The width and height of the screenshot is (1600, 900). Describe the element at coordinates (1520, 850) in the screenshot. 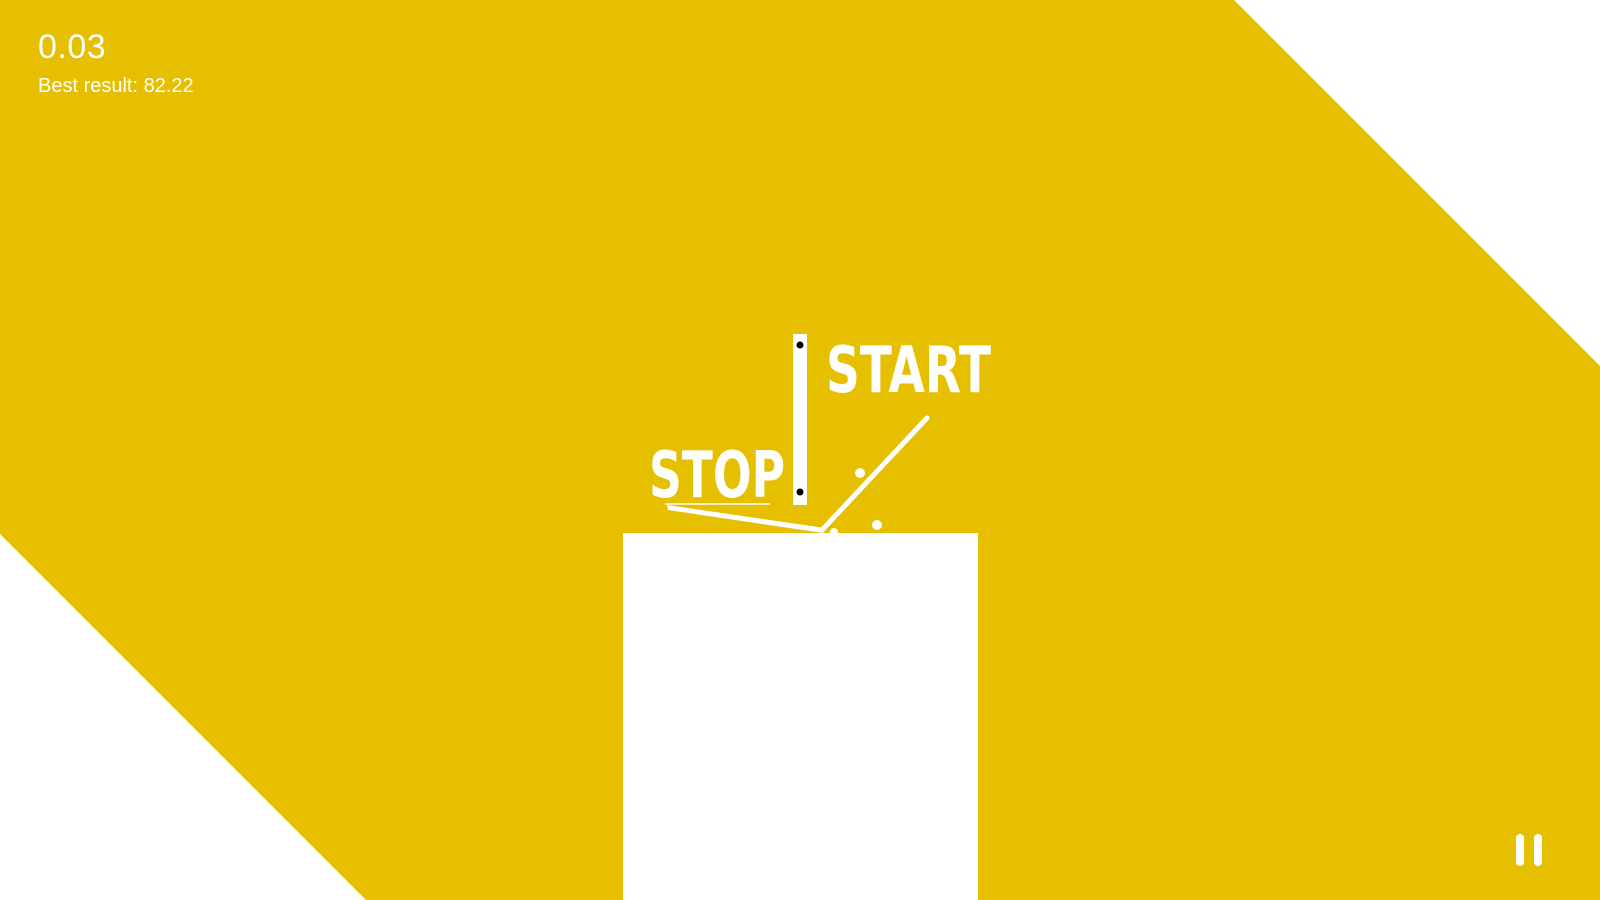

I see `pause-icon-bar-left` at that location.